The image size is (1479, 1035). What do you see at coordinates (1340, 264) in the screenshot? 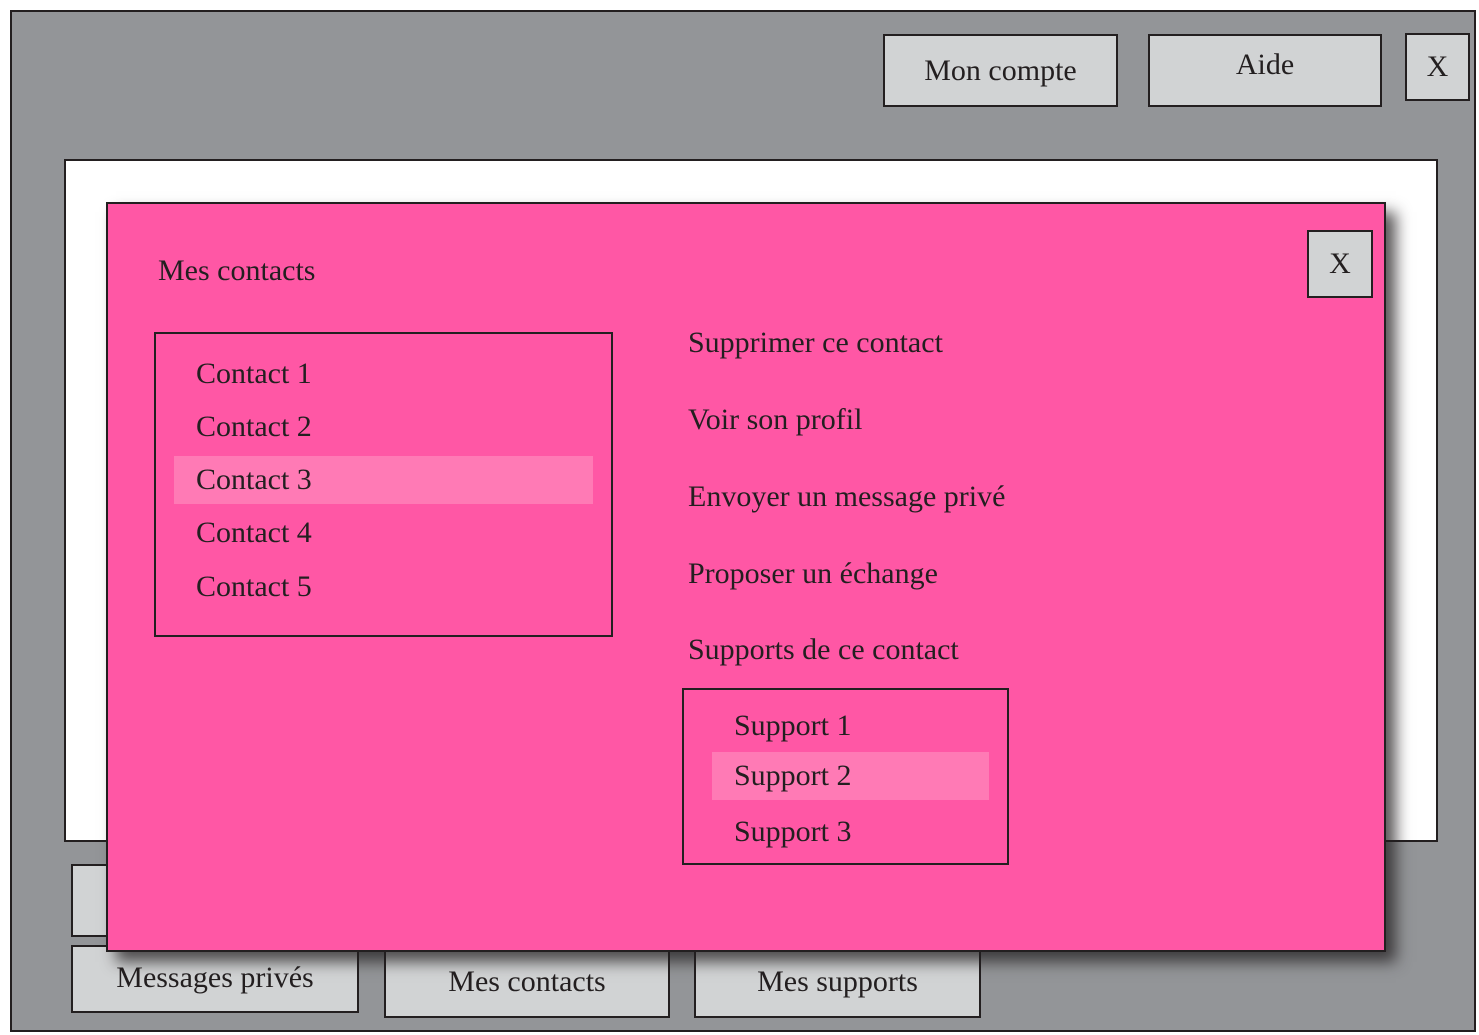
I see `modal-close-button: X` at bounding box center [1340, 264].